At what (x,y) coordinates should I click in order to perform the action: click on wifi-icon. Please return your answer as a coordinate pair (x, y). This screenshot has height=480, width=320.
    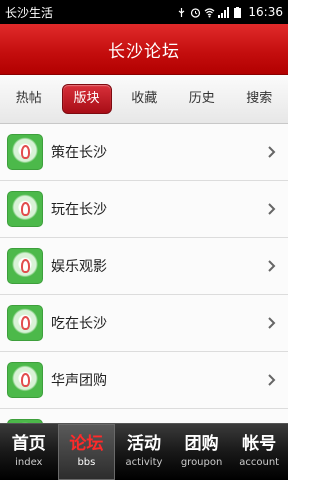
    Looking at the image, I should click on (210, 12).